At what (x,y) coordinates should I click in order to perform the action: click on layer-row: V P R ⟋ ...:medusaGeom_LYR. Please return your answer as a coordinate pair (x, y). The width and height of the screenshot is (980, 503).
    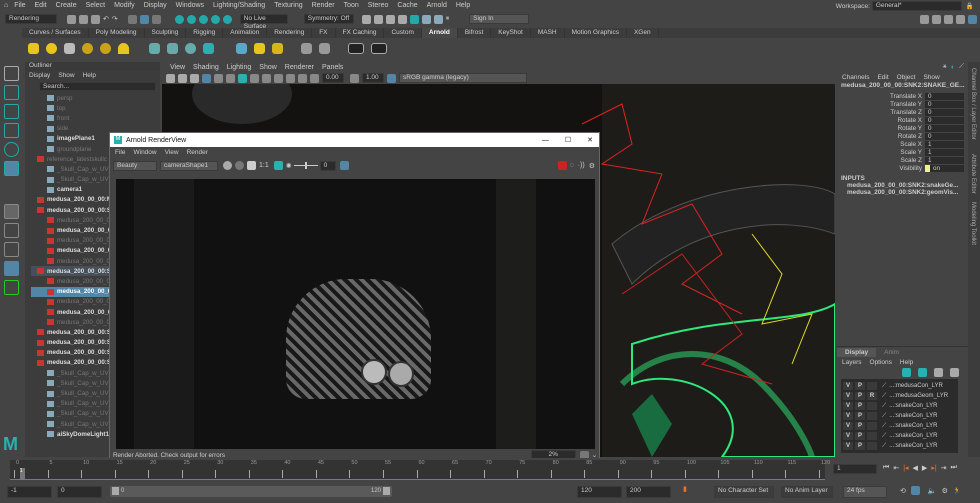
    Looking at the image, I should click on (899, 396).